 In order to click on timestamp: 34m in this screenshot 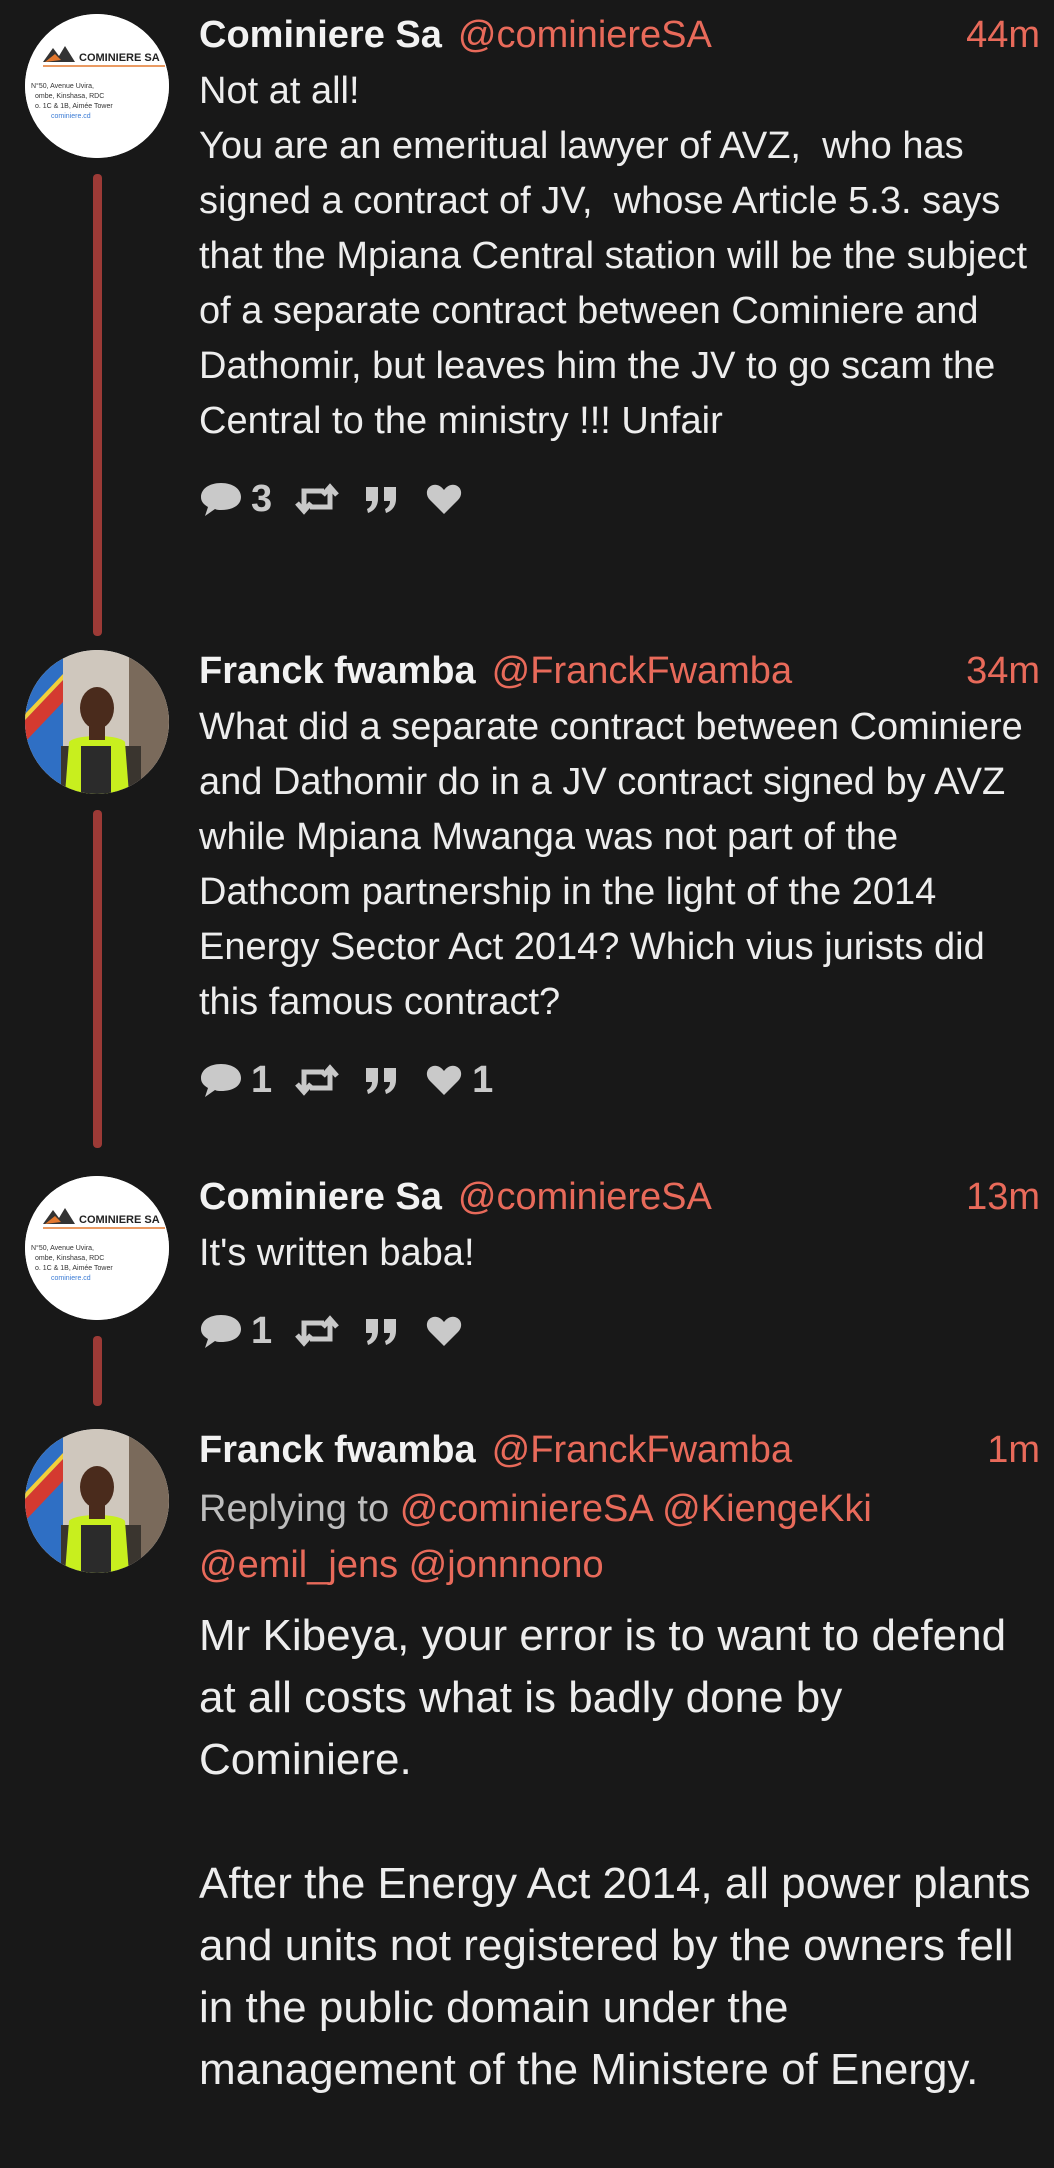, I will do `click(1003, 671)`.